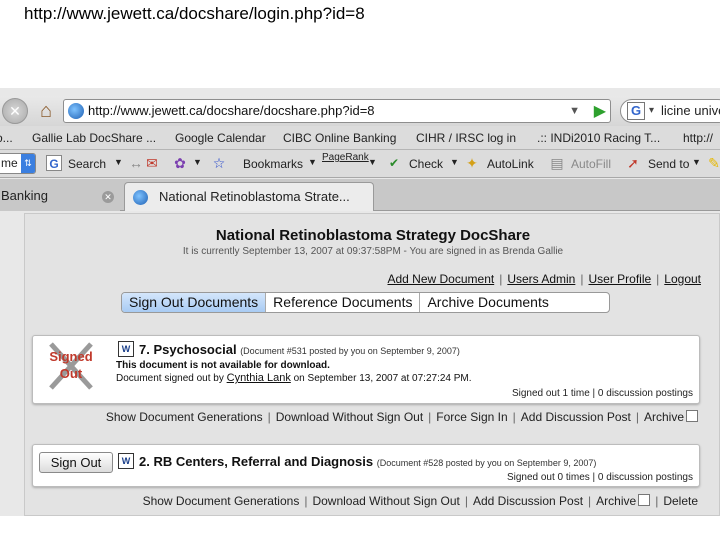  I want to click on add-new-document-link: Add New Document, so click(440, 279).